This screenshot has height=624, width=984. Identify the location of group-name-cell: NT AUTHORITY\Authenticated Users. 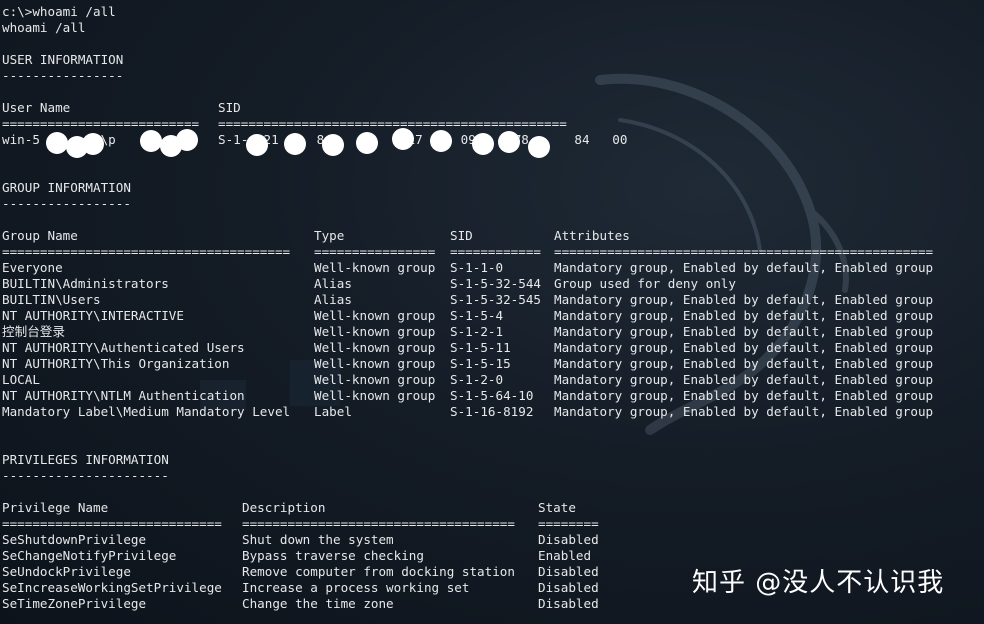
(123, 347).